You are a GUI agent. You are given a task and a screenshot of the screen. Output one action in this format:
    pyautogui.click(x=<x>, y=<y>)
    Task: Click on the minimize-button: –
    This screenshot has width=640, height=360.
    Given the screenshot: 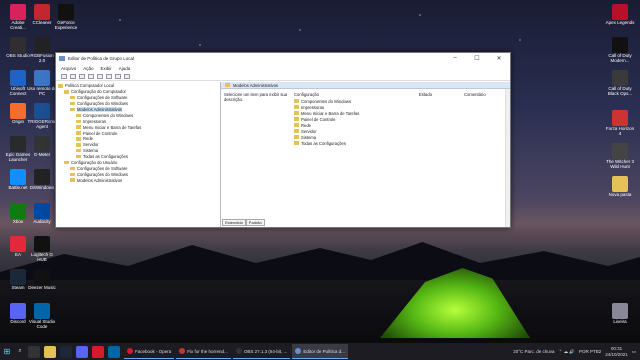 What is the action you would take?
    pyautogui.click(x=455, y=58)
    